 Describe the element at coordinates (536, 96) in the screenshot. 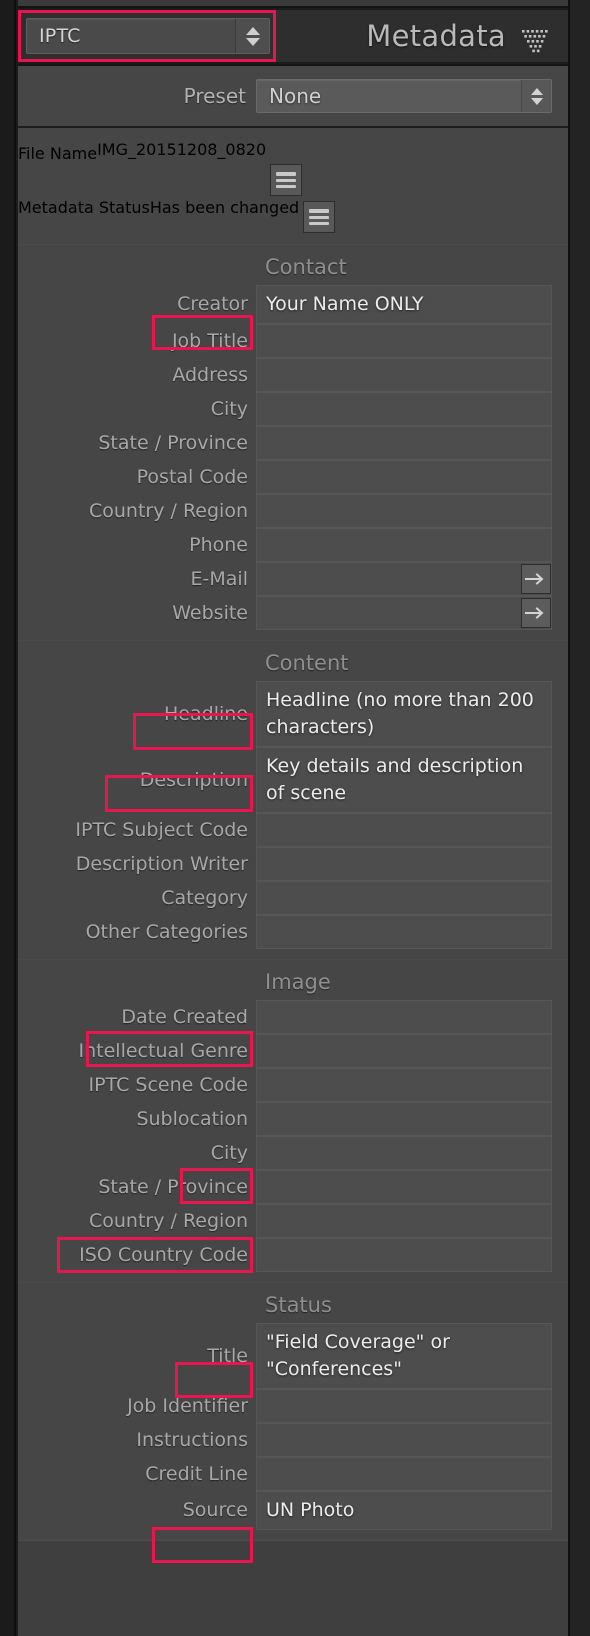

I see `preset-stepper-icon` at that location.